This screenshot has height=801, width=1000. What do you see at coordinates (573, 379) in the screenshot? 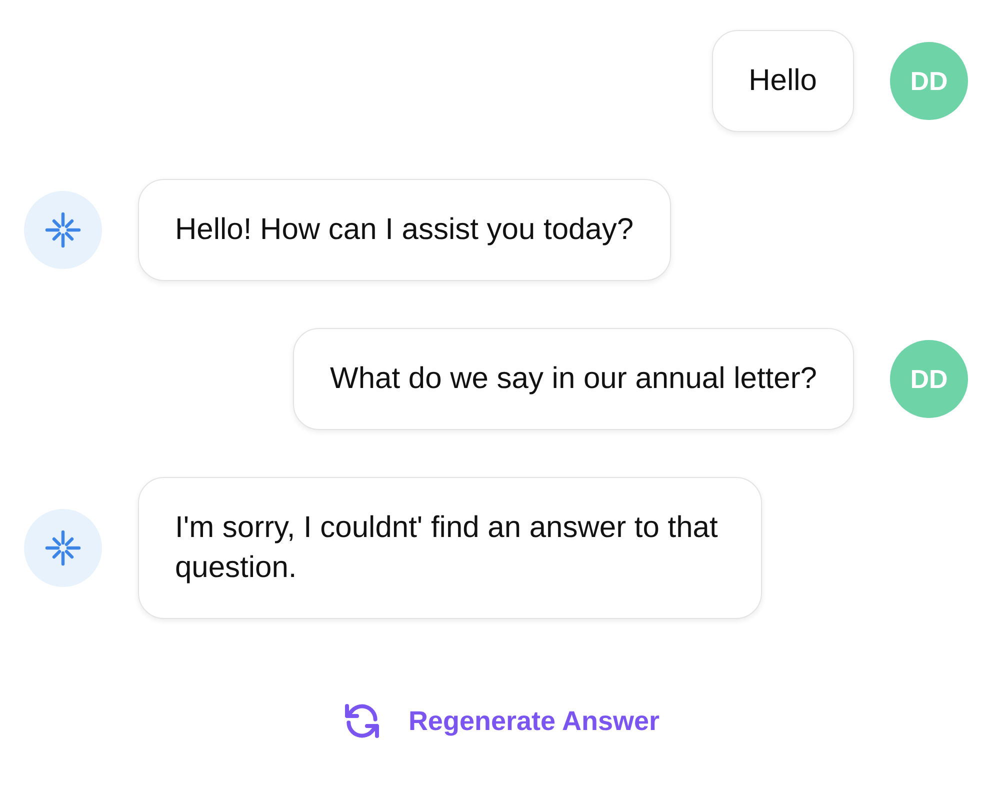
I see `message-bubble: What do we say in our annual letter?` at bounding box center [573, 379].